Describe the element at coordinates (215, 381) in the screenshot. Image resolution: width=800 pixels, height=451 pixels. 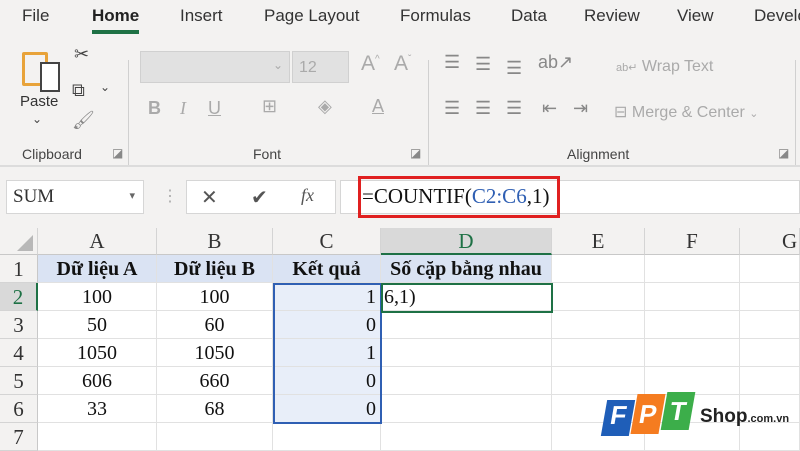
I see `cell-B5: 660` at that location.